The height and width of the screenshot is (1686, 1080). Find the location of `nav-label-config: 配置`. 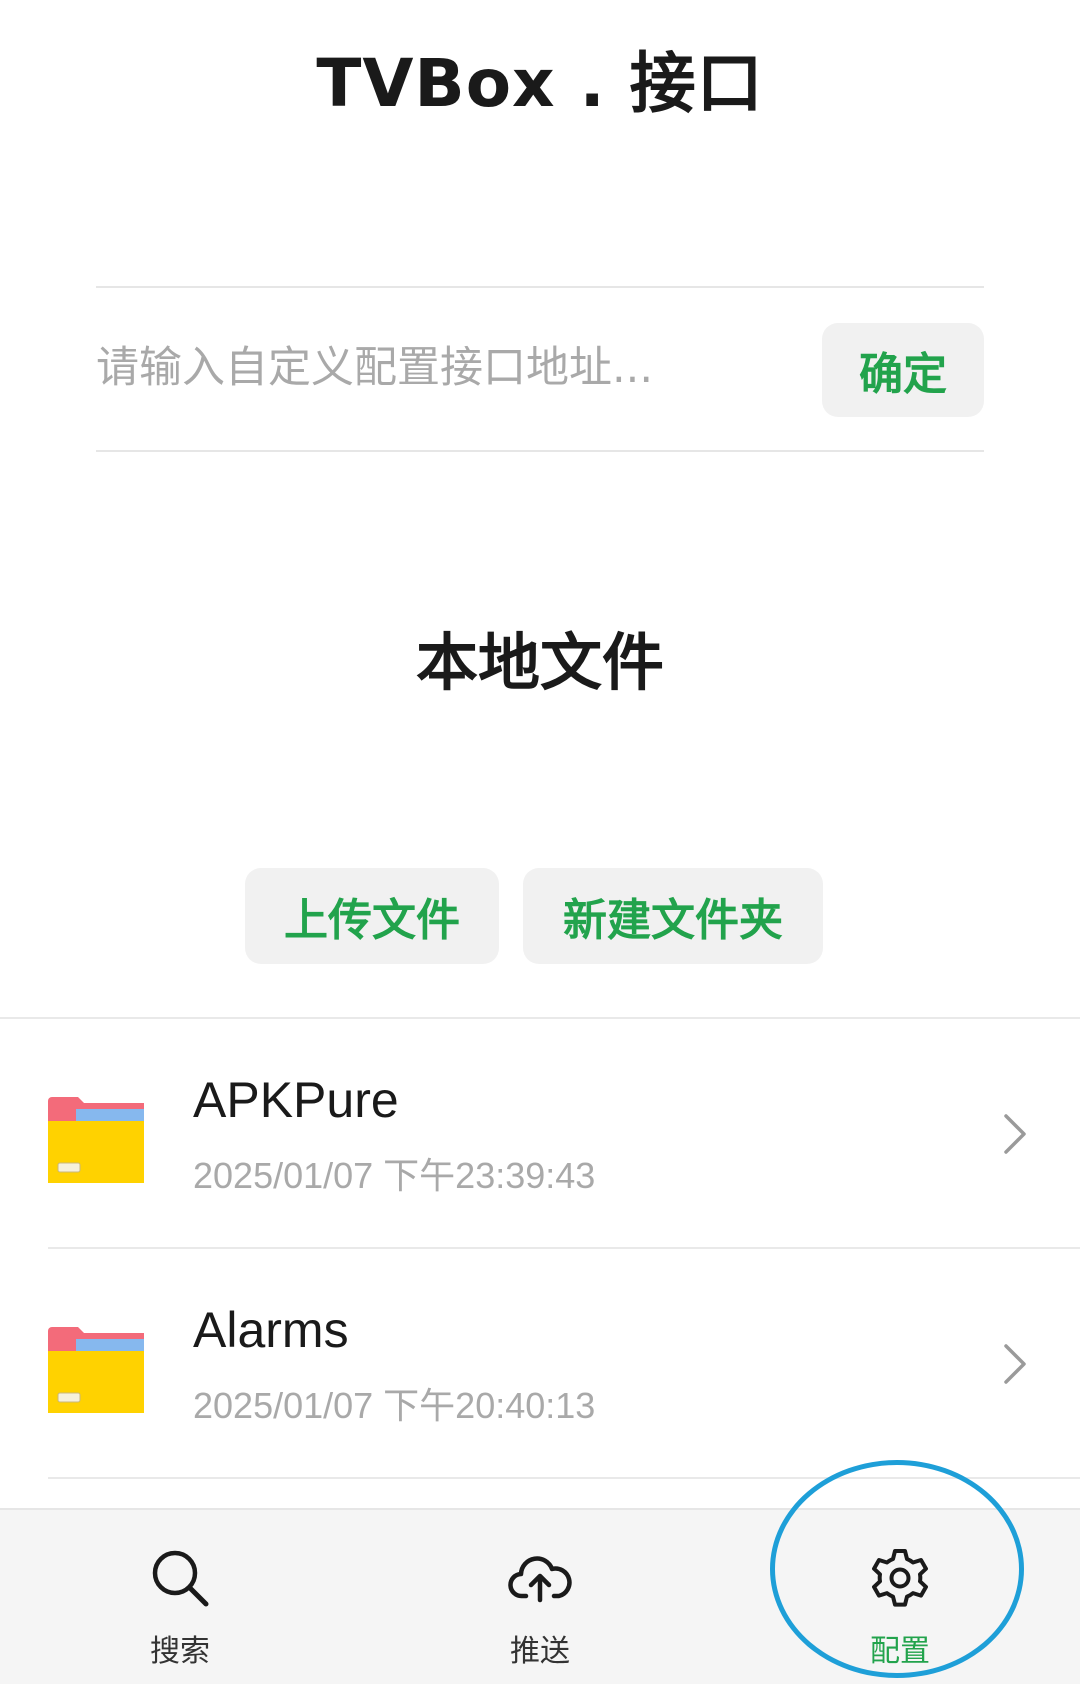

nav-label-config: 配置 is located at coordinates (900, 1651).